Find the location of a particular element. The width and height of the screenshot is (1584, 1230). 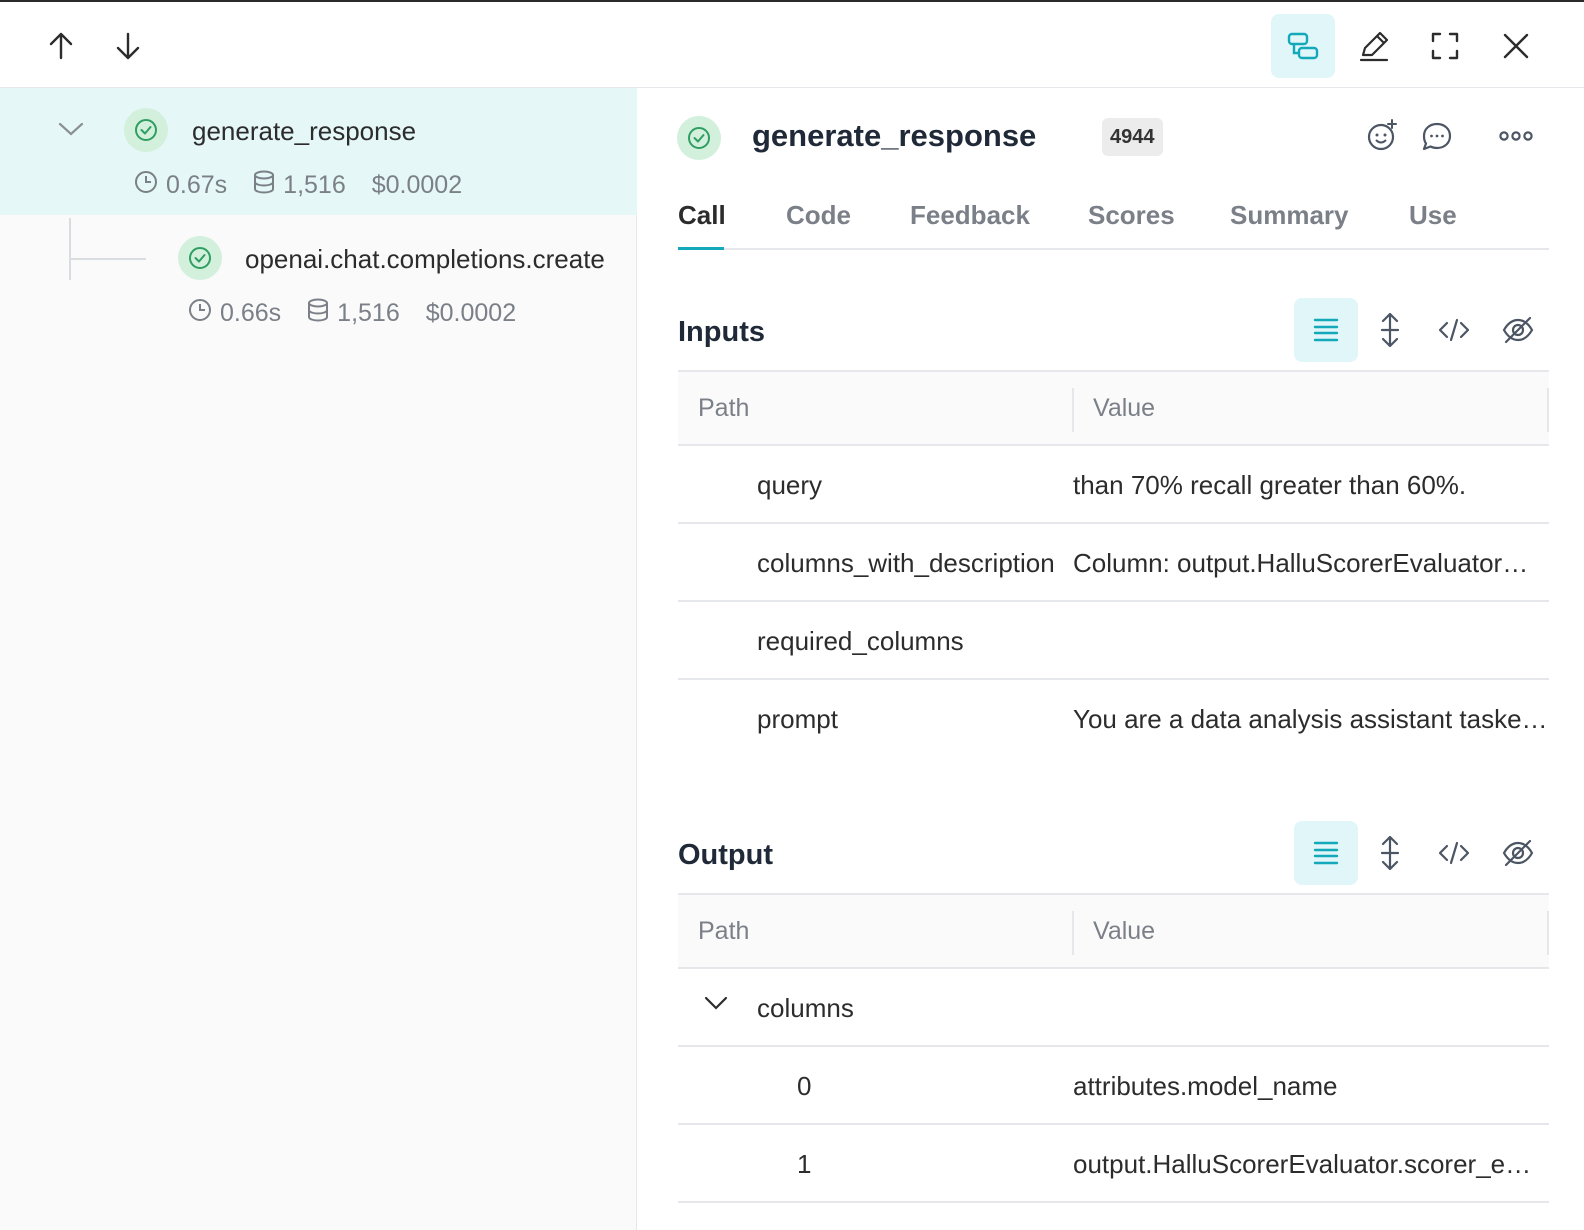

close-icon is located at coordinates (1516, 46).